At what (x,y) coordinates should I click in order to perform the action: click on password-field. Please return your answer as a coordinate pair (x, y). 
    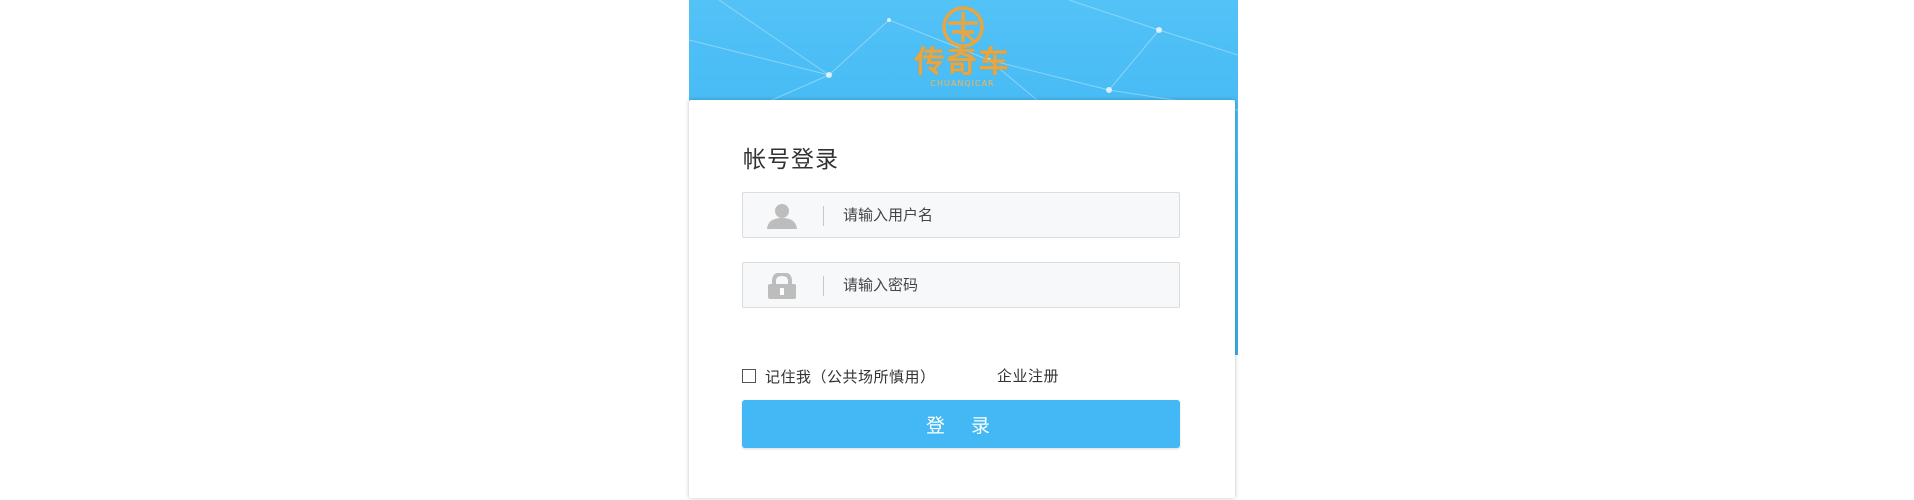
    Looking at the image, I should click on (961, 285).